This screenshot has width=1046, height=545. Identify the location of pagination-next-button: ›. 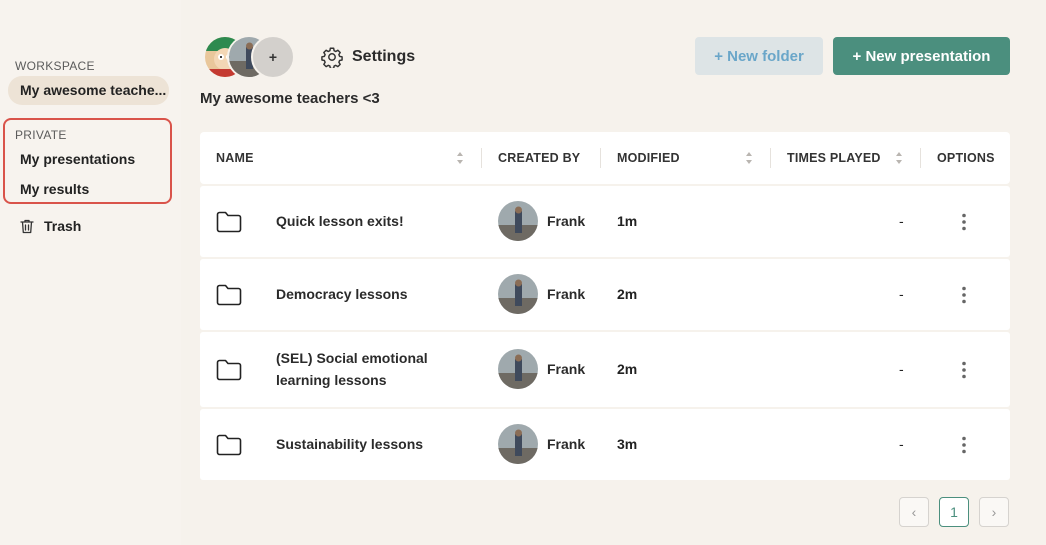
(994, 512).